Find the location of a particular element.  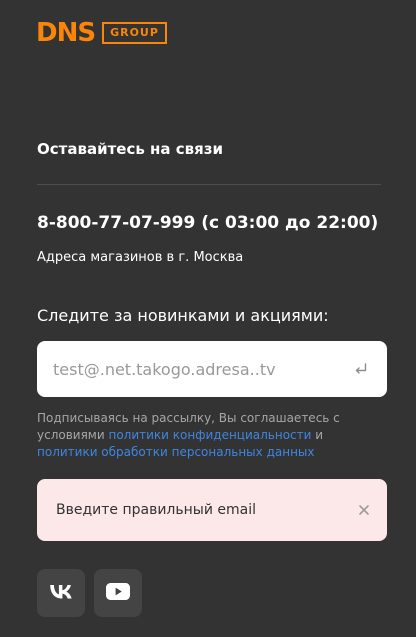

youtube-icon is located at coordinates (118, 593).